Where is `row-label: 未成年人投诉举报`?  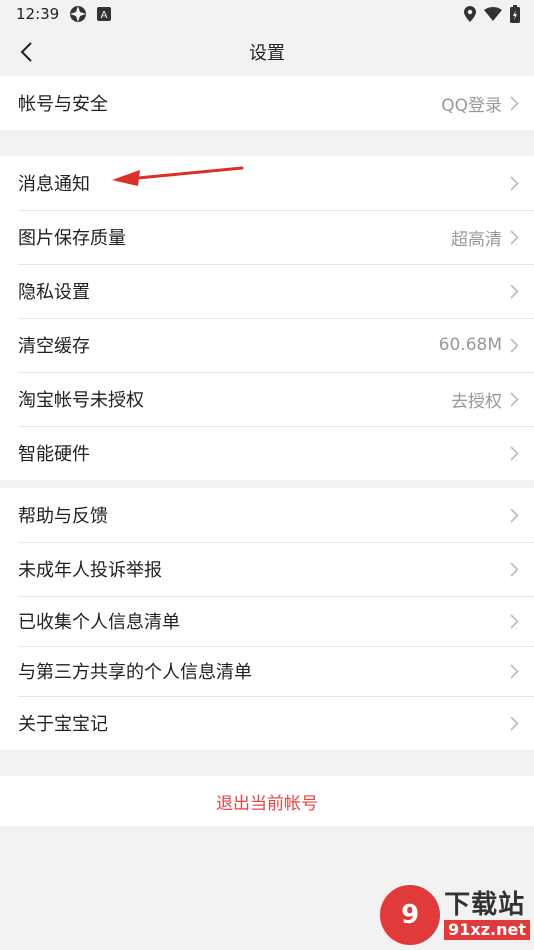 row-label: 未成年人投诉举报 is located at coordinates (90, 570).